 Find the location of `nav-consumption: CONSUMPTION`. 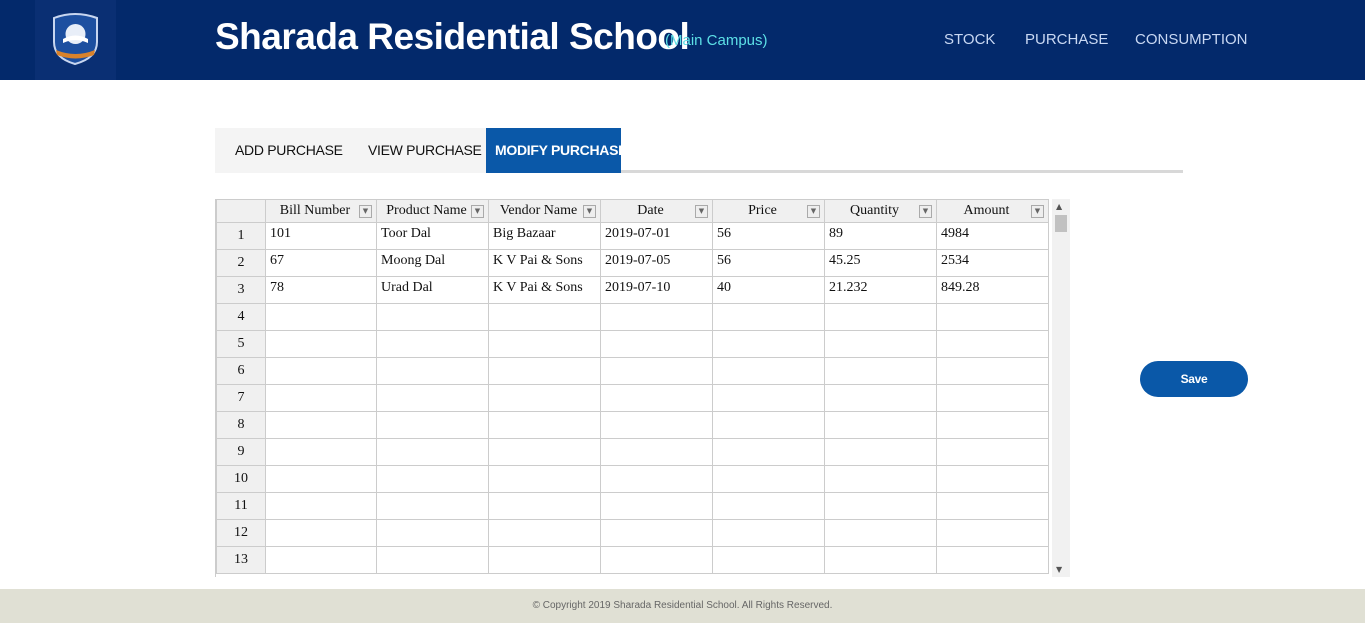

nav-consumption: CONSUMPTION is located at coordinates (1191, 39).